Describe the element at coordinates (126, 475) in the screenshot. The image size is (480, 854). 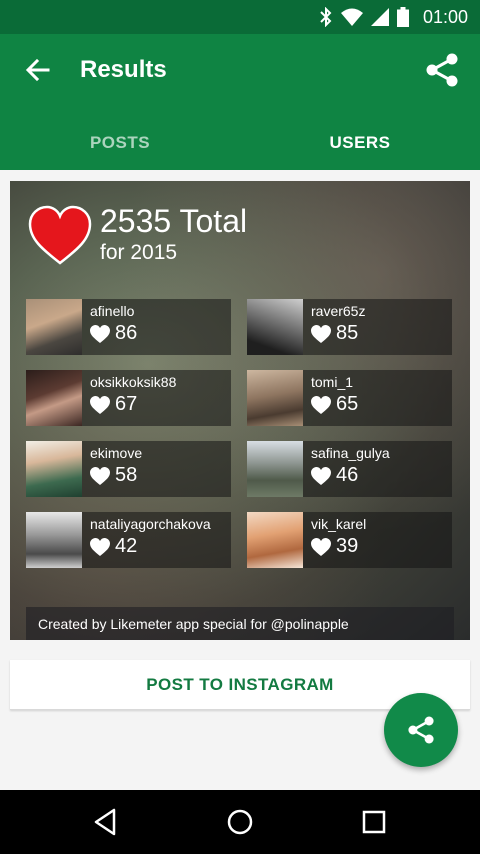
I see `like-count: 58` at that location.